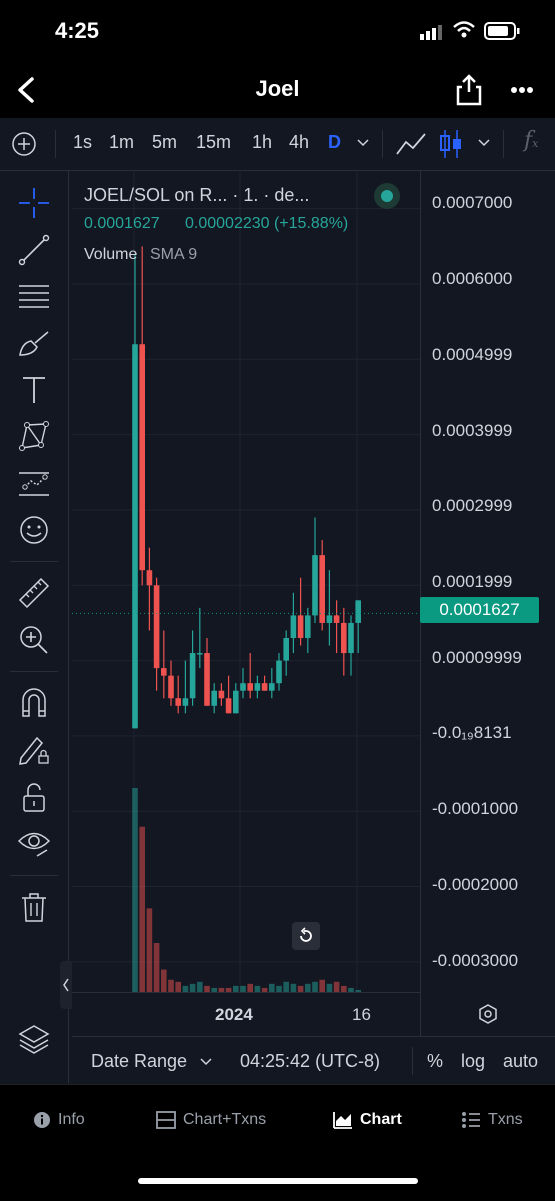  What do you see at coordinates (34, 344) in the screenshot?
I see `brush-icon` at bounding box center [34, 344].